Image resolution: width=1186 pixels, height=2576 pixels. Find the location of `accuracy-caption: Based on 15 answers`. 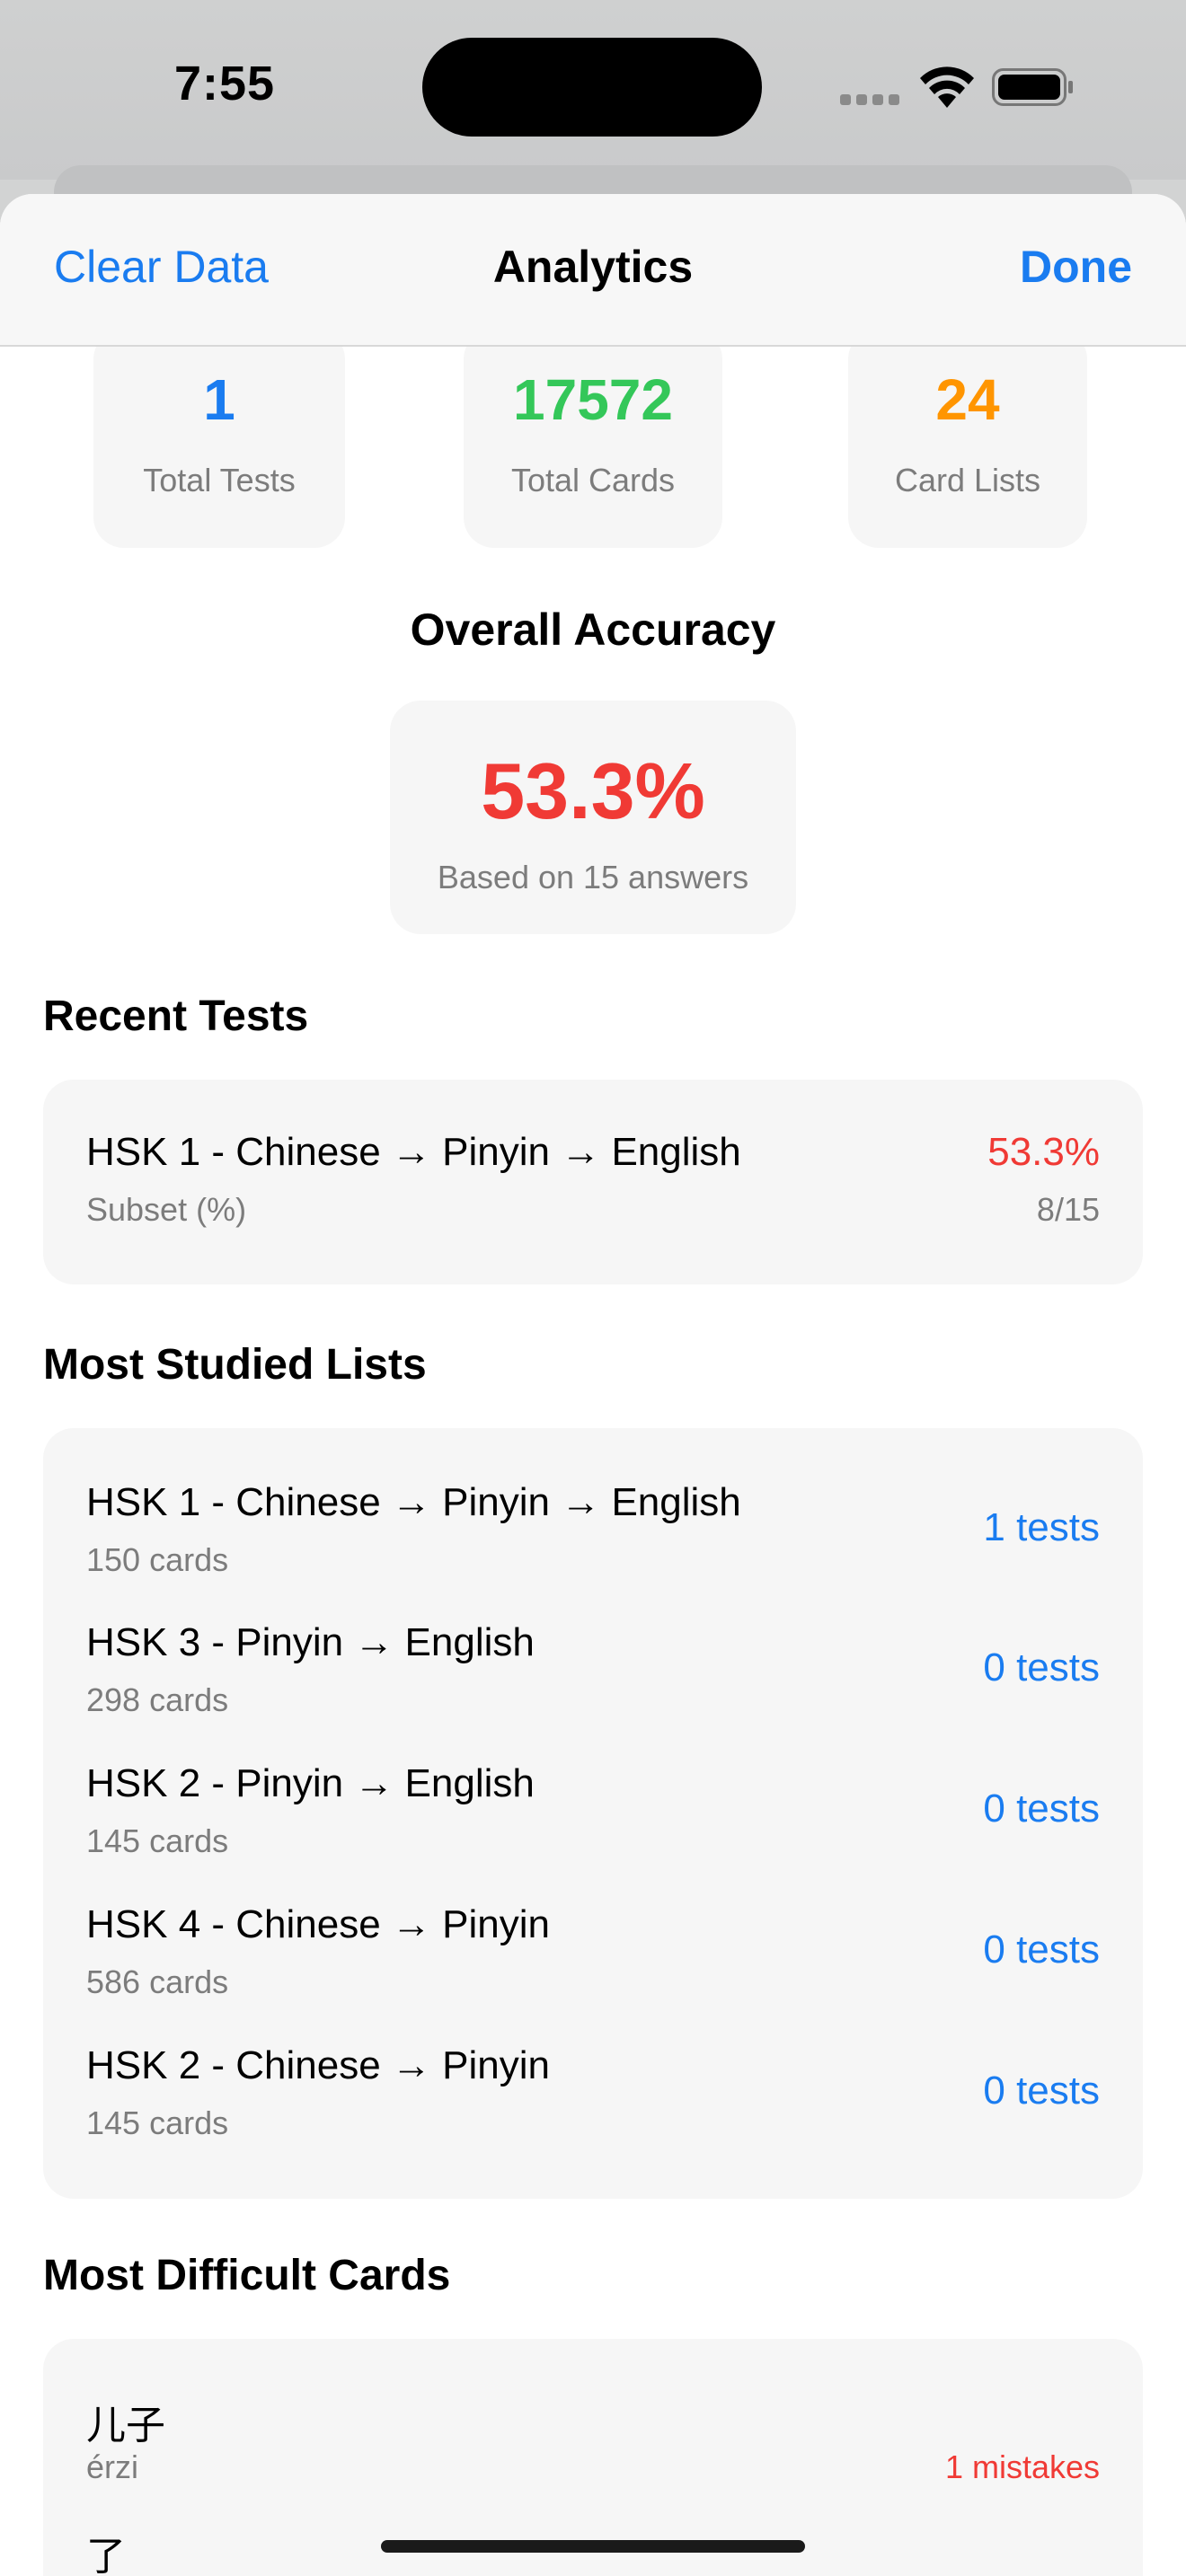

accuracy-caption: Based on 15 answers is located at coordinates (593, 877).